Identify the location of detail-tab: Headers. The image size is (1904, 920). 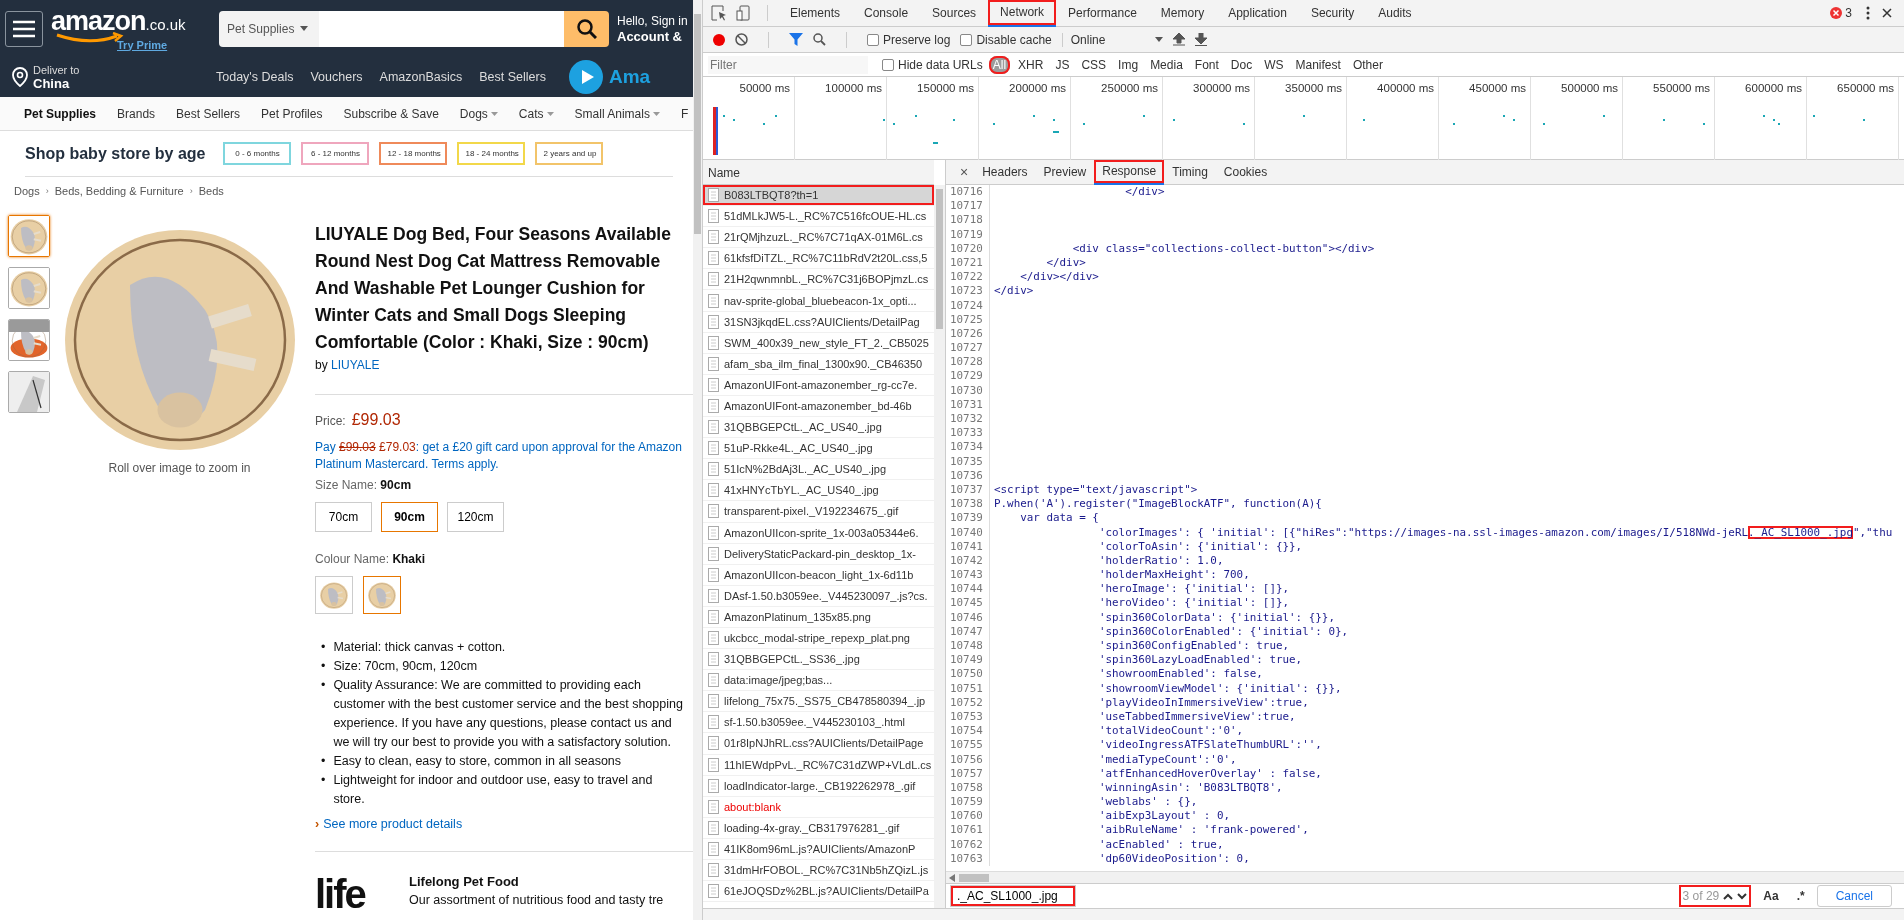
(1005, 172).